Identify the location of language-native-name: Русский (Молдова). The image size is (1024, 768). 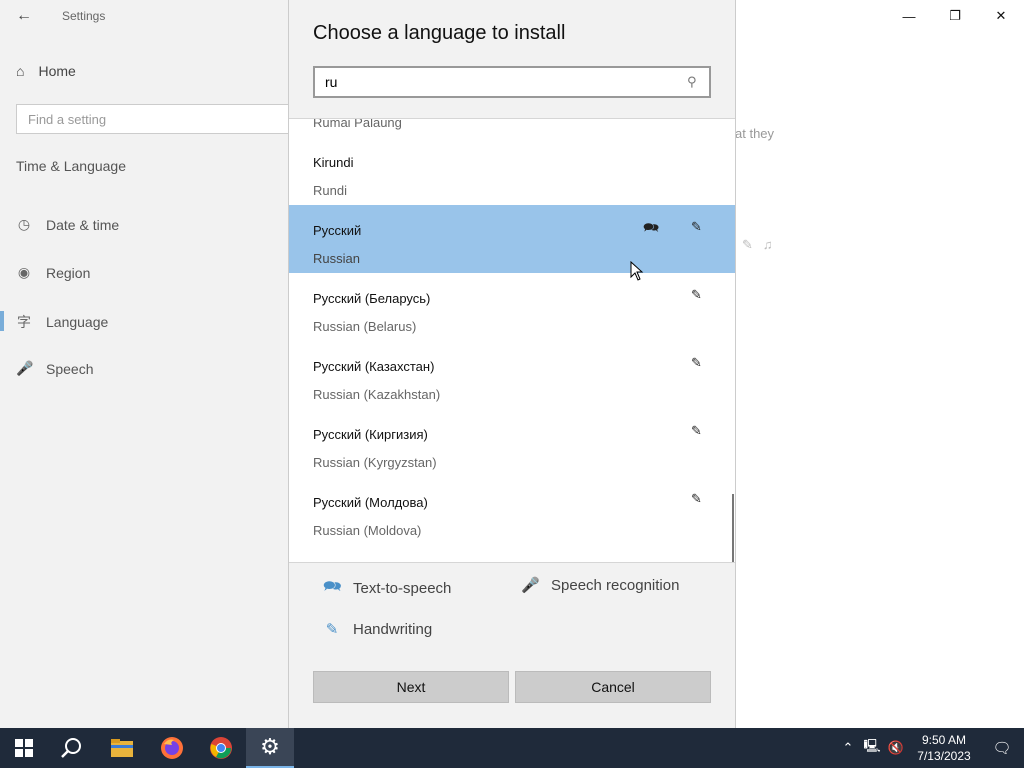
(370, 502).